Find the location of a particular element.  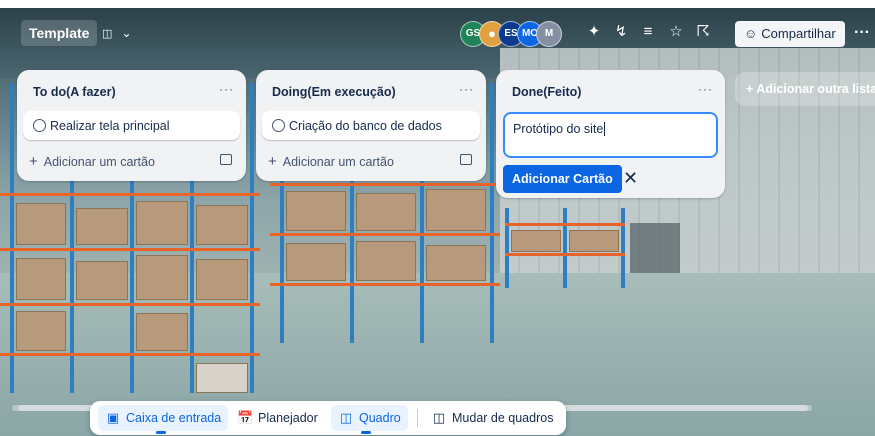

board-view-icon: ◫ is located at coordinates (107, 34).